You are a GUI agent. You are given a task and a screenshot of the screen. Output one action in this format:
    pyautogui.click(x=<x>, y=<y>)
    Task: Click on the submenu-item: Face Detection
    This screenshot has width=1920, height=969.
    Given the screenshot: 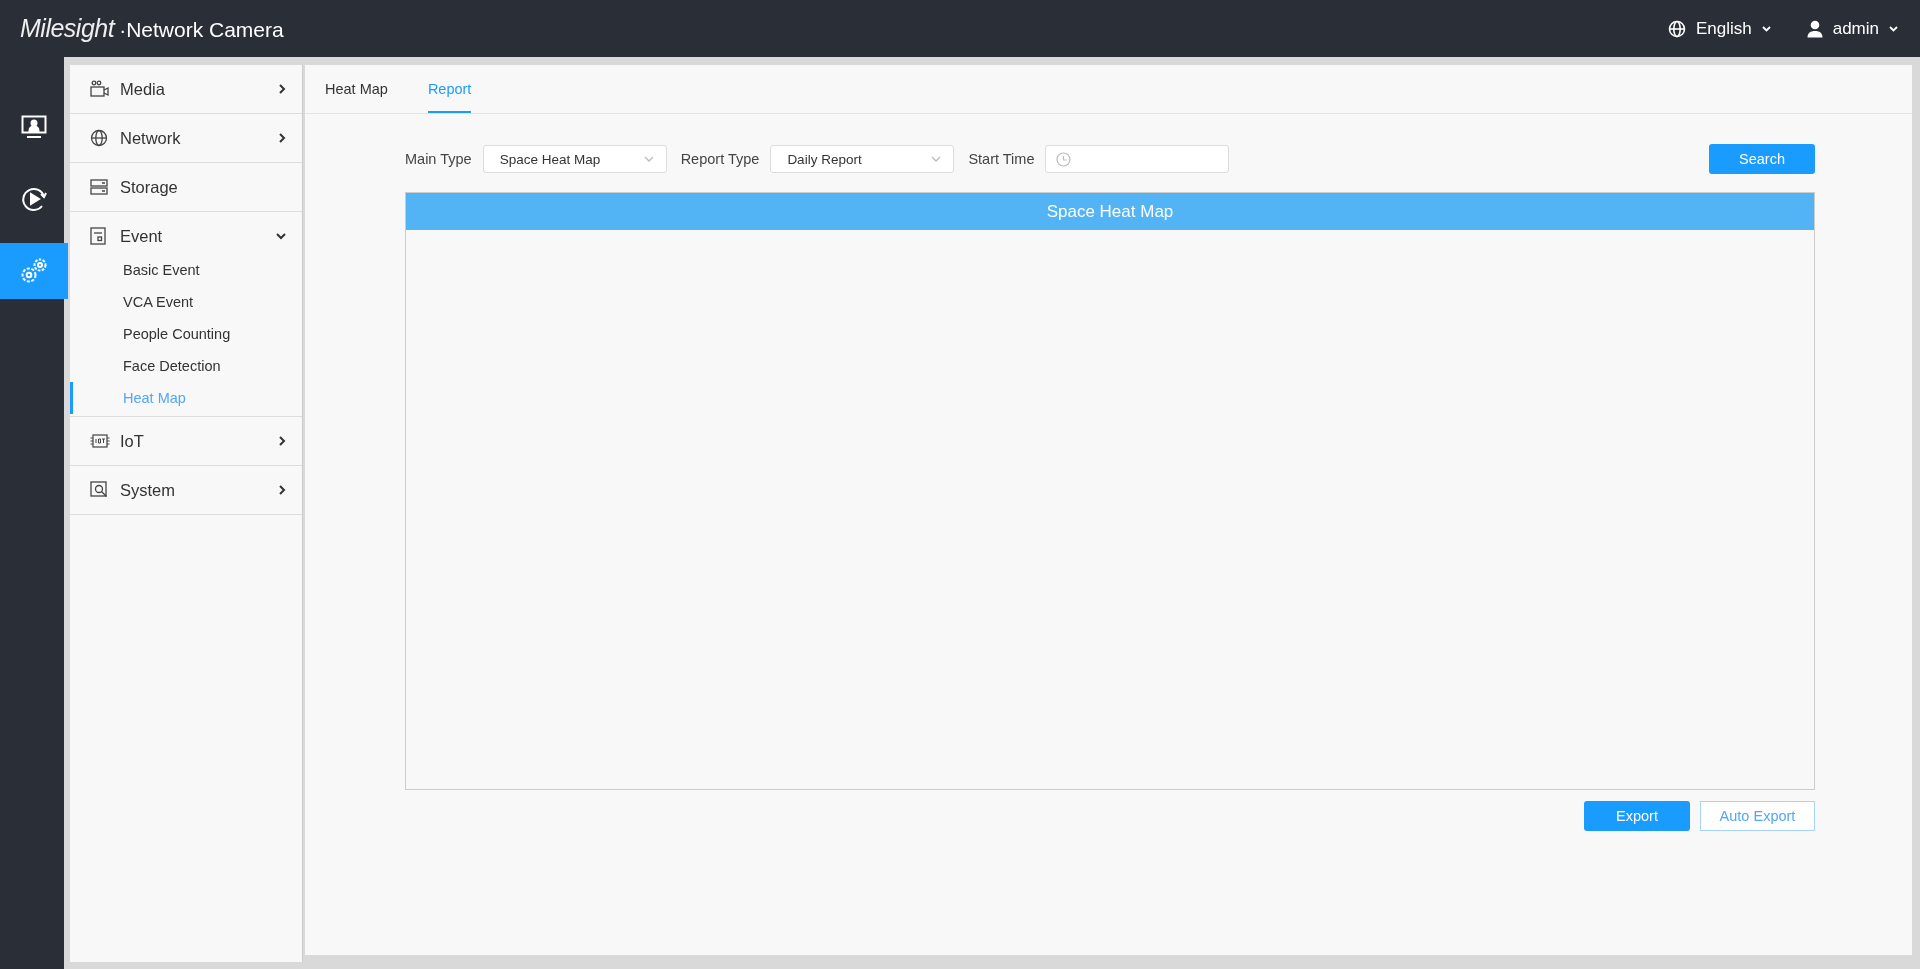 What is the action you would take?
    pyautogui.click(x=186, y=366)
    